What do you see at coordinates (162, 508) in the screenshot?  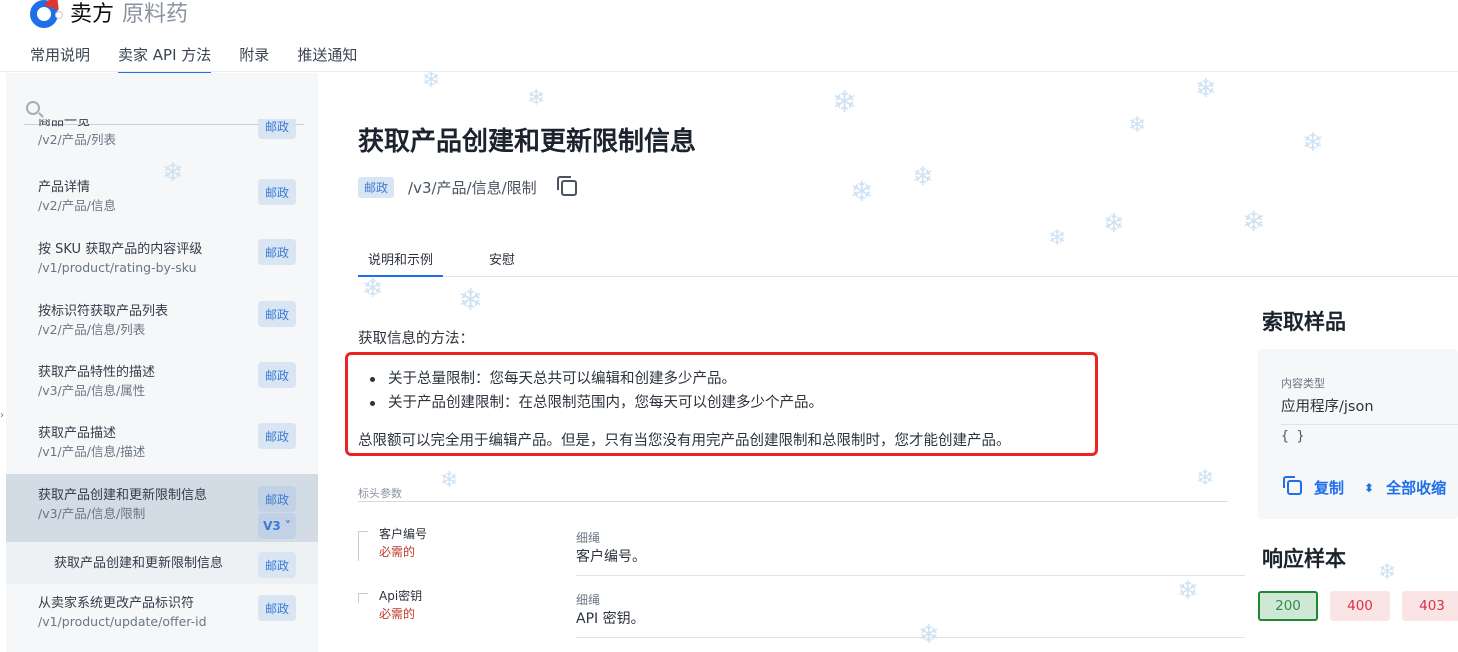 I see `sidebar-item-limit: 获取产品创建和更新限制信息 /v3/产品/信息/限制 邮政 V3 ˅` at bounding box center [162, 508].